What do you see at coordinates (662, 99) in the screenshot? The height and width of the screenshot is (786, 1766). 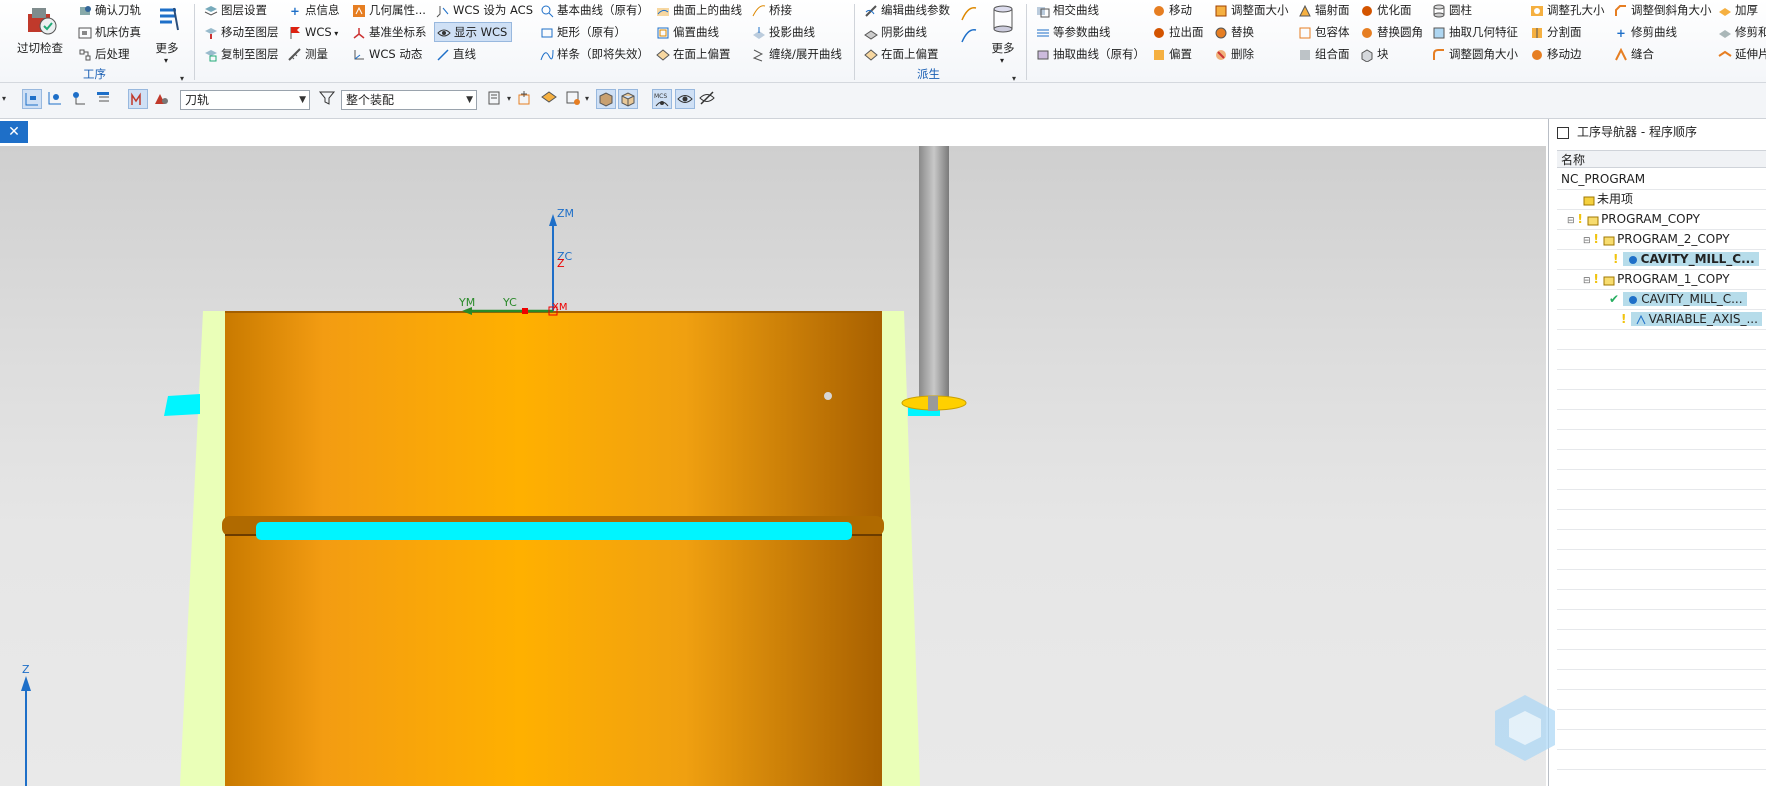 I see `show-mcs-button: MCS` at bounding box center [662, 99].